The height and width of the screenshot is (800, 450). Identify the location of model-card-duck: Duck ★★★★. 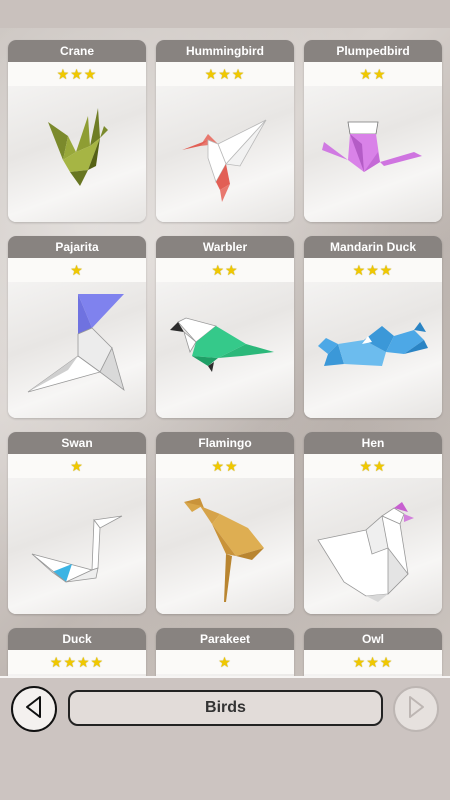
(77, 652).